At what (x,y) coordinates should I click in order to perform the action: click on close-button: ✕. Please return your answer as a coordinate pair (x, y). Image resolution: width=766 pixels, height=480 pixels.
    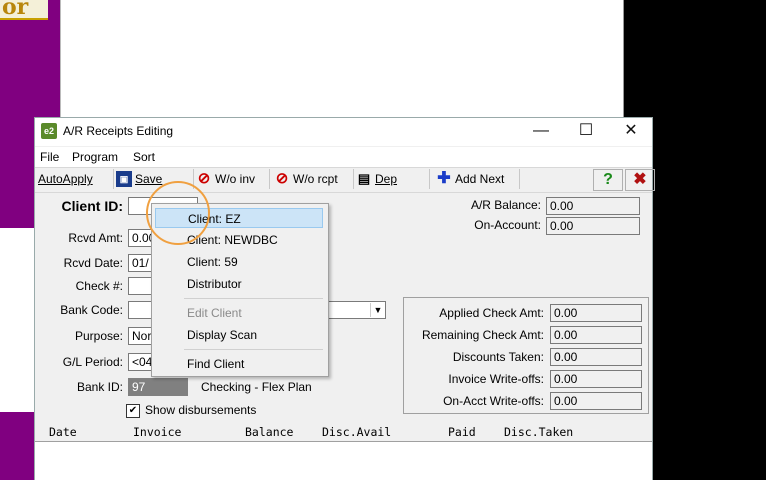
    Looking at the image, I should click on (631, 132).